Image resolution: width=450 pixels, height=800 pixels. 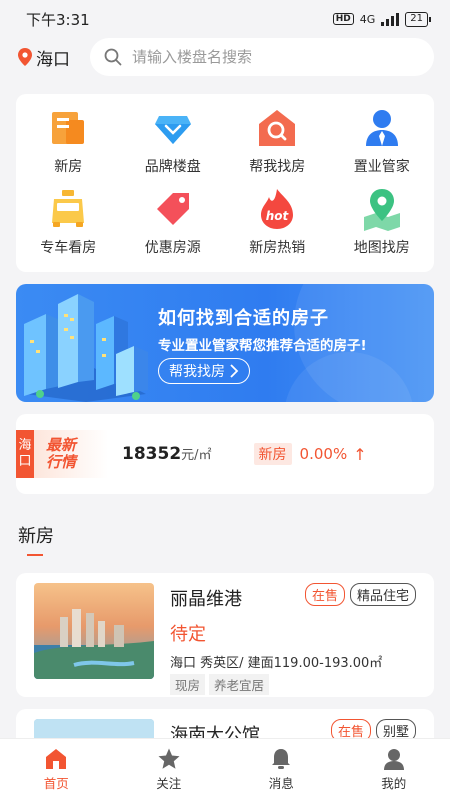 I want to click on banner-find-house-button: 帮我找房, so click(x=204, y=371).